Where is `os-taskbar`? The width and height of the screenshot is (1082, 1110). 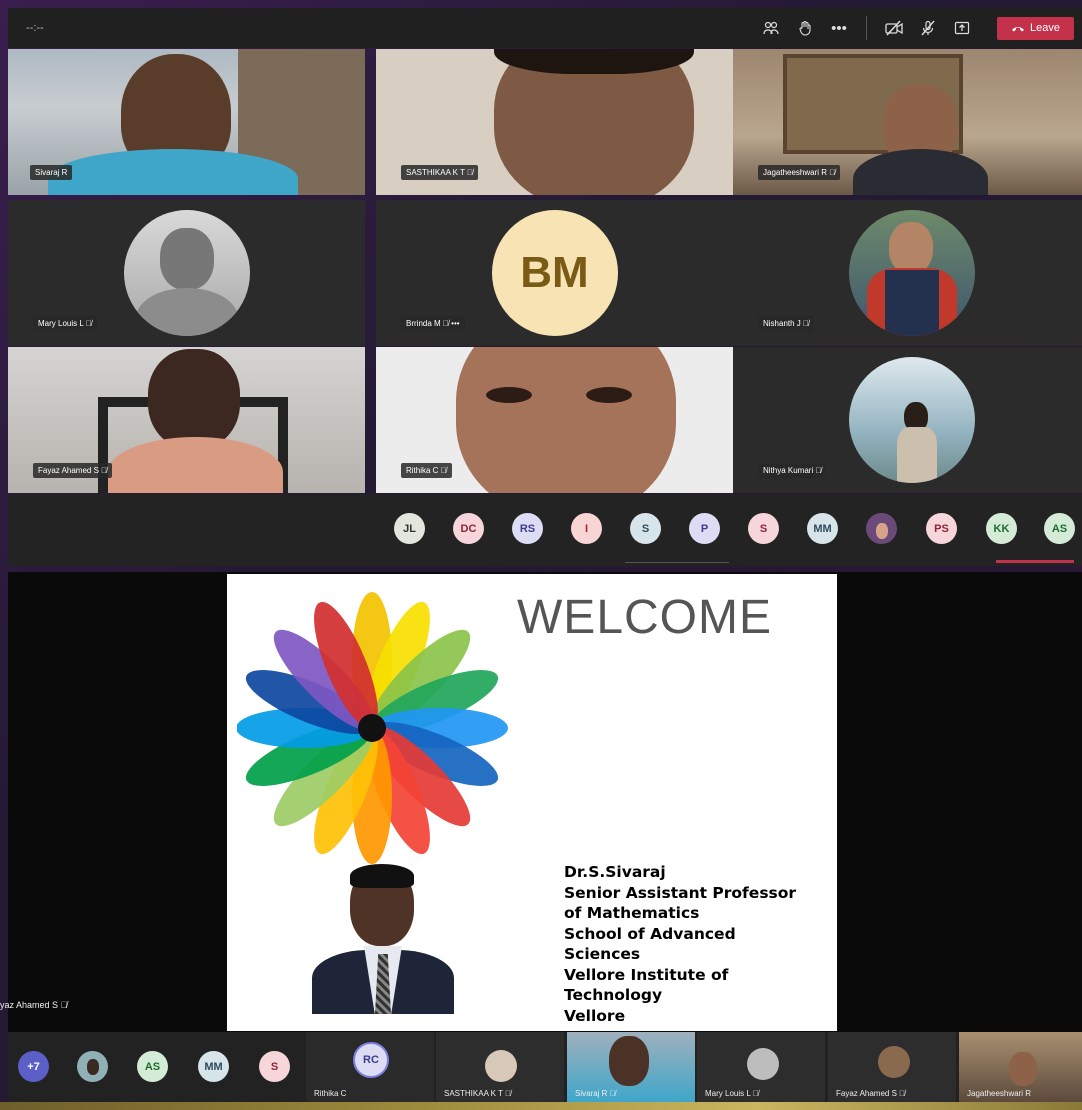
os-taskbar is located at coordinates (541, 1106).